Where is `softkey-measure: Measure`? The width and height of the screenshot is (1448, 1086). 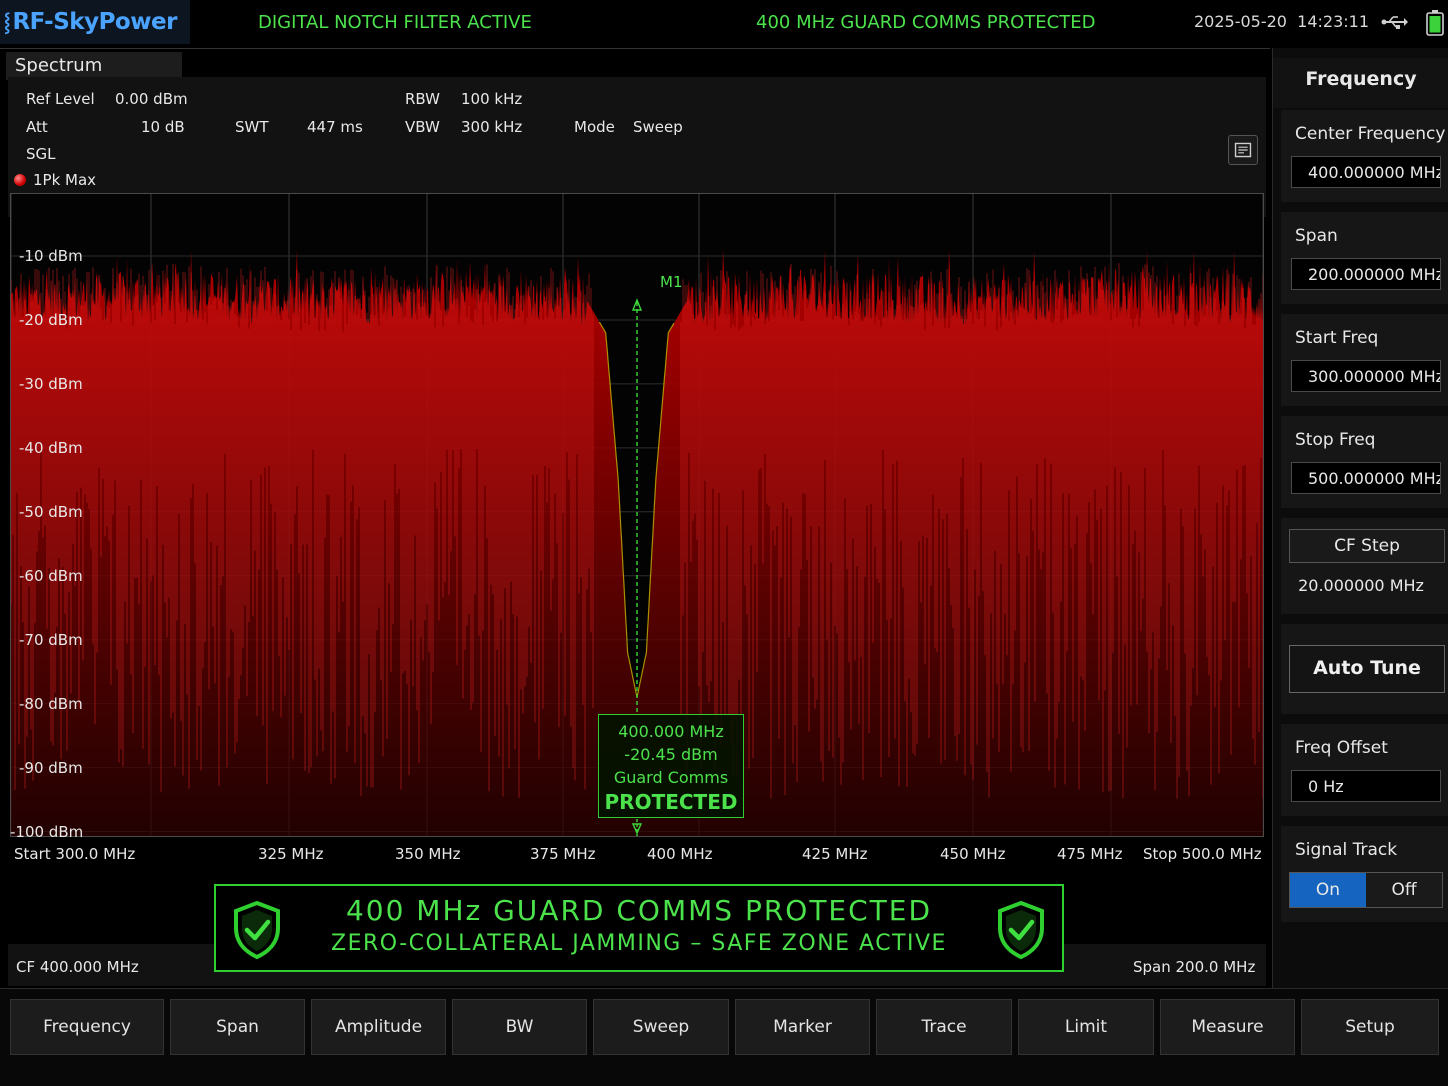 softkey-measure: Measure is located at coordinates (1227, 1027).